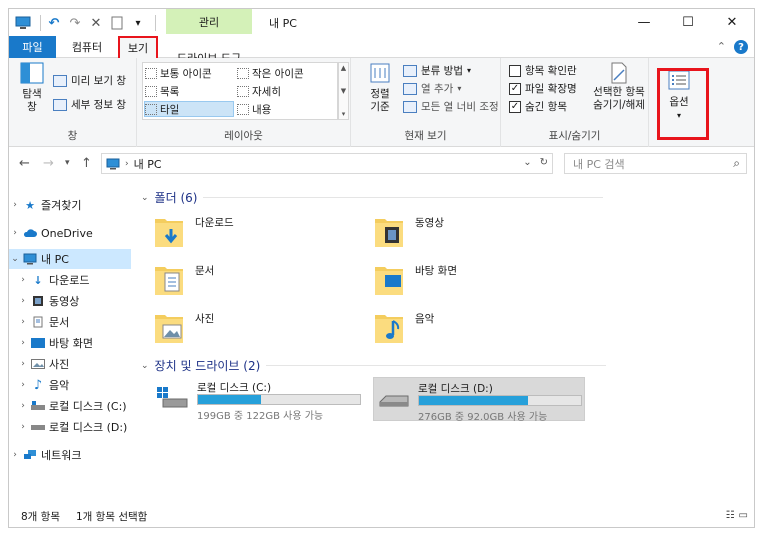 The height and width of the screenshot is (536, 763). What do you see at coordinates (688, 22) in the screenshot?
I see `maximize-button: ☐` at bounding box center [688, 22].